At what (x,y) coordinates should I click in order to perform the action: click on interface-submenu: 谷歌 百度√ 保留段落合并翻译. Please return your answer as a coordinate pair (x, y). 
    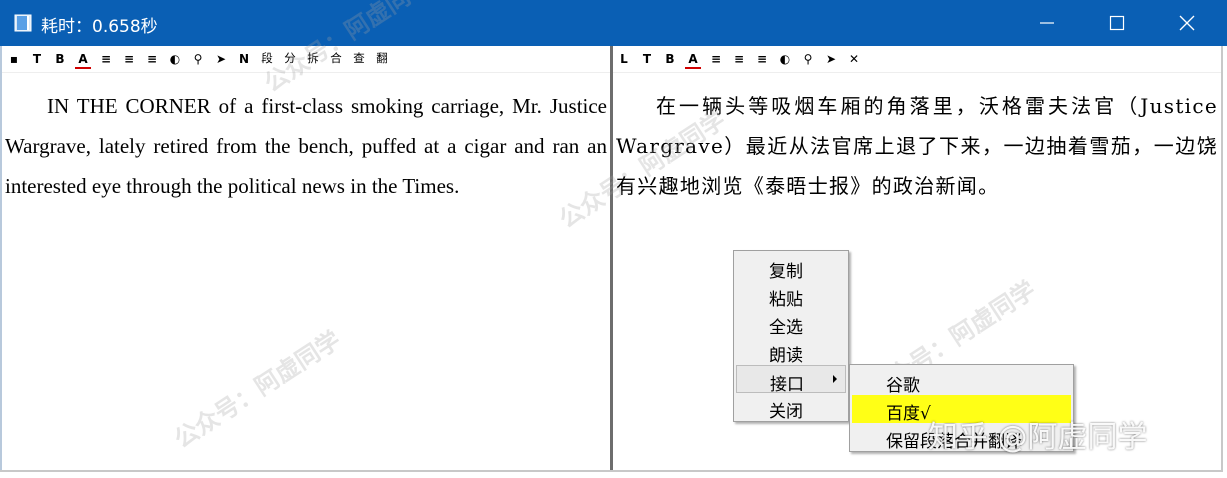
    Looking at the image, I should click on (961, 408).